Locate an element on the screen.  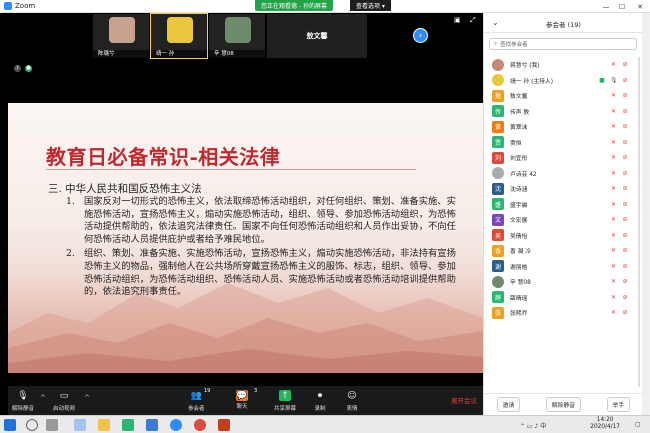
file-explorer-icon is located at coordinates (80, 425).